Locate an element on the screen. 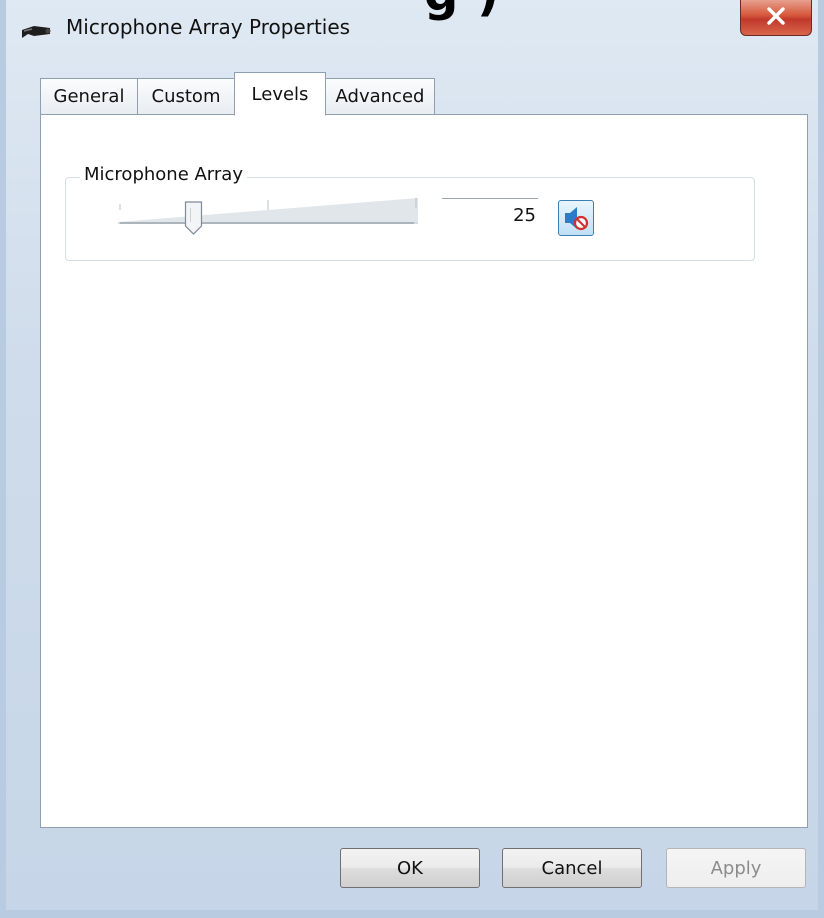 Image resolution: width=824 pixels, height=918 pixels. close-button is located at coordinates (776, 18).